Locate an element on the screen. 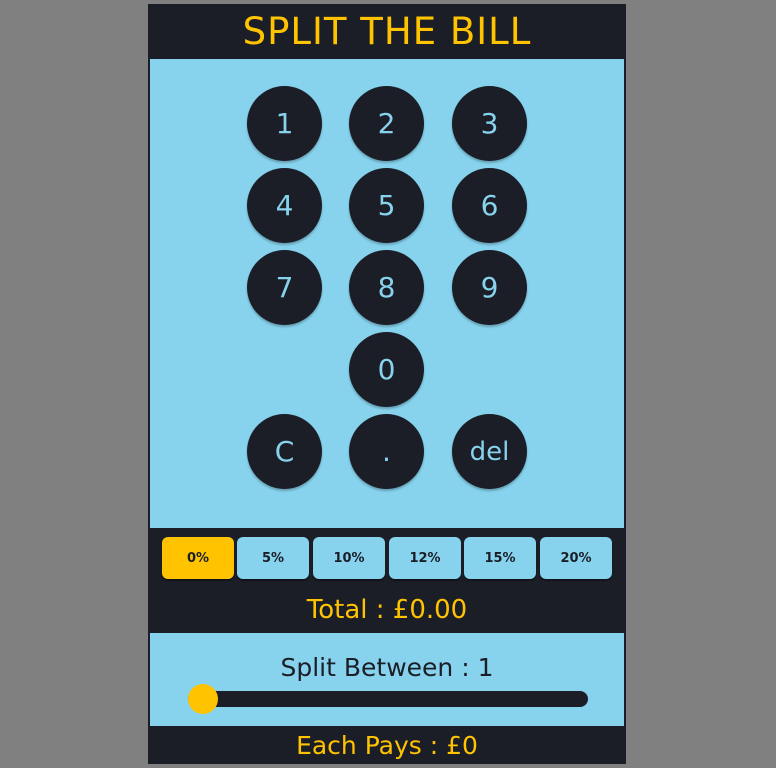 The image size is (776, 768). key-4: 4 is located at coordinates (284, 205).